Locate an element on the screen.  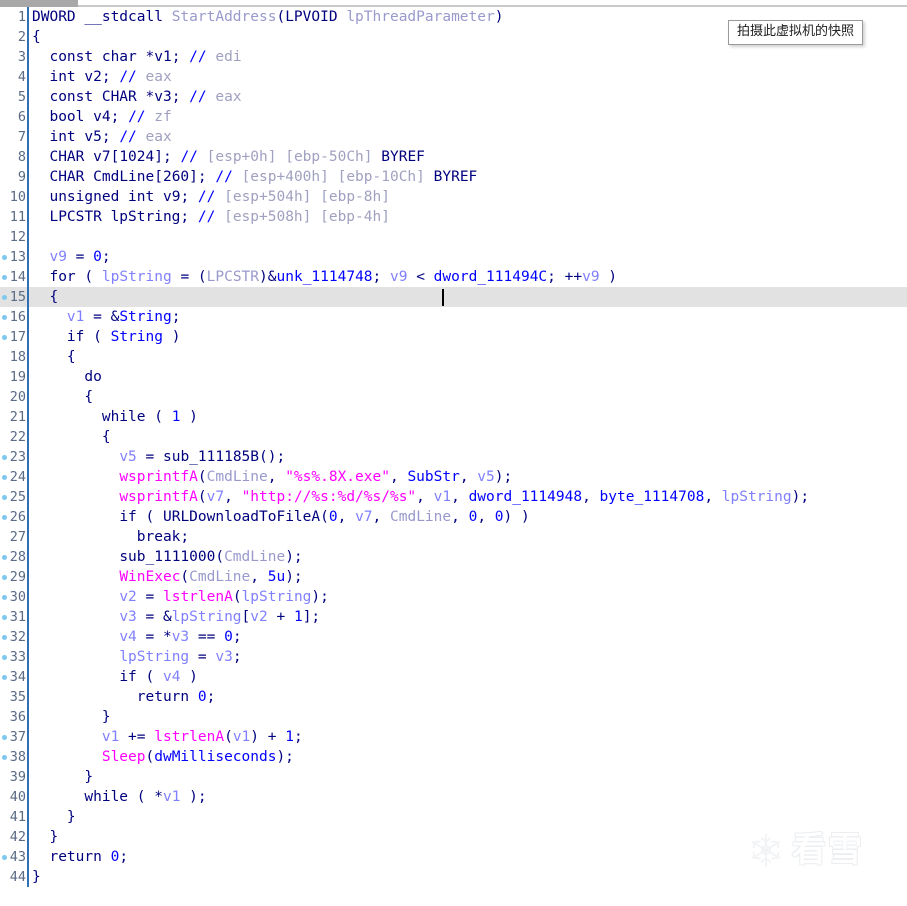
code-token: sub_1111000 is located at coordinates (167, 557).